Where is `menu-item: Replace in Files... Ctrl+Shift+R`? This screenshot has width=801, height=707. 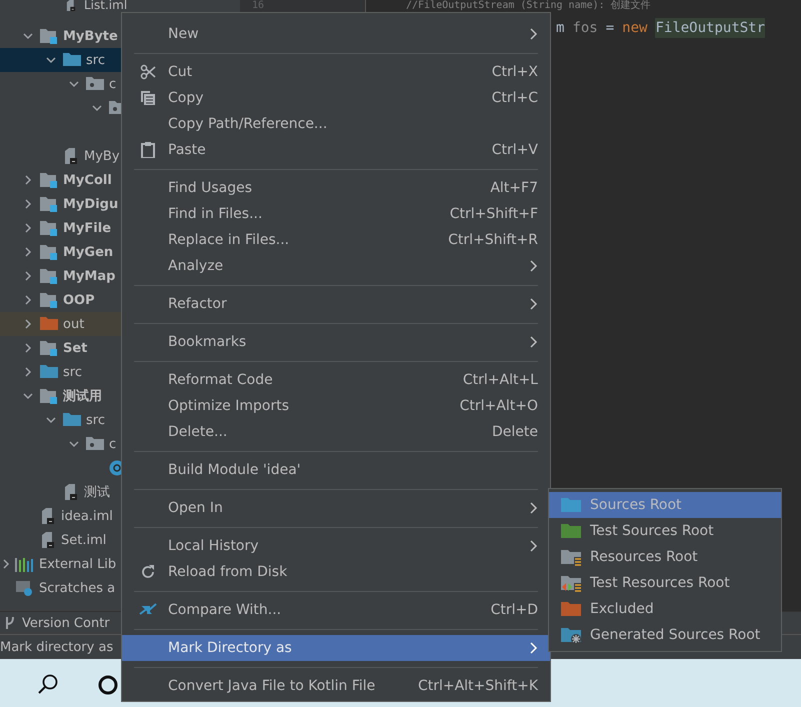 menu-item: Replace in Files... Ctrl+Shift+R is located at coordinates (336, 240).